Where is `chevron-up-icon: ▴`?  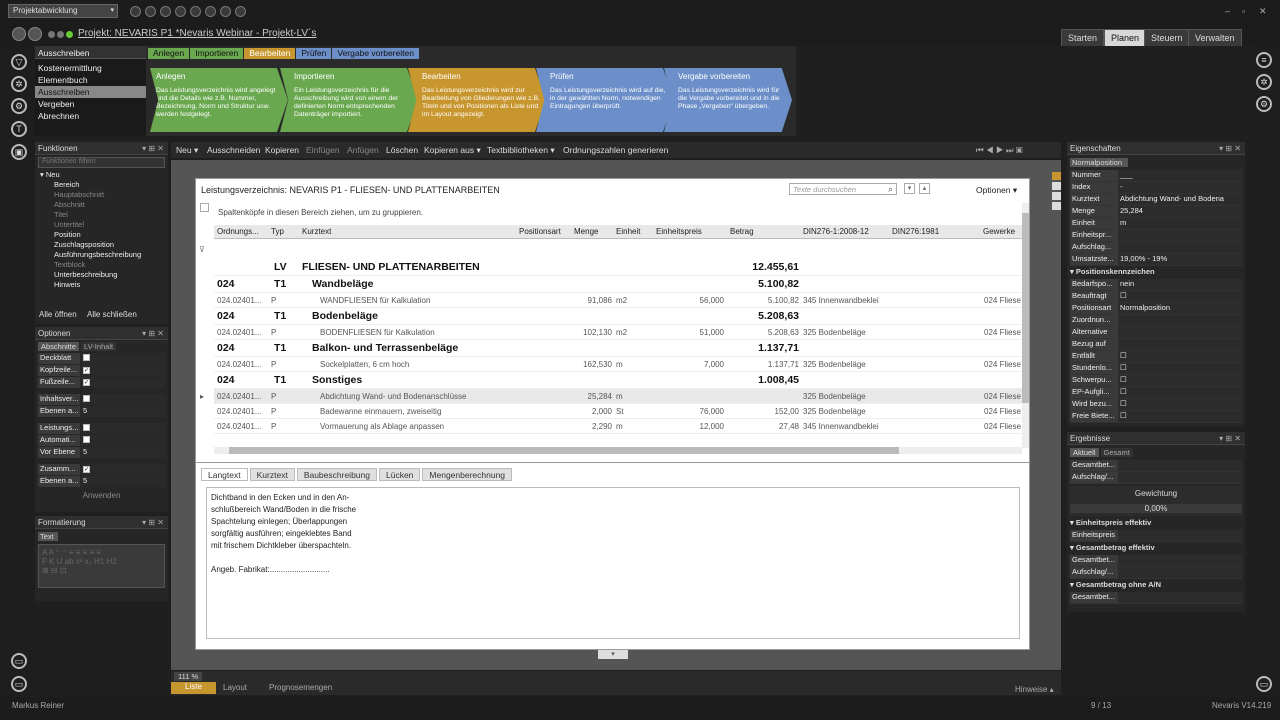 chevron-up-icon: ▴ is located at coordinates (924, 188).